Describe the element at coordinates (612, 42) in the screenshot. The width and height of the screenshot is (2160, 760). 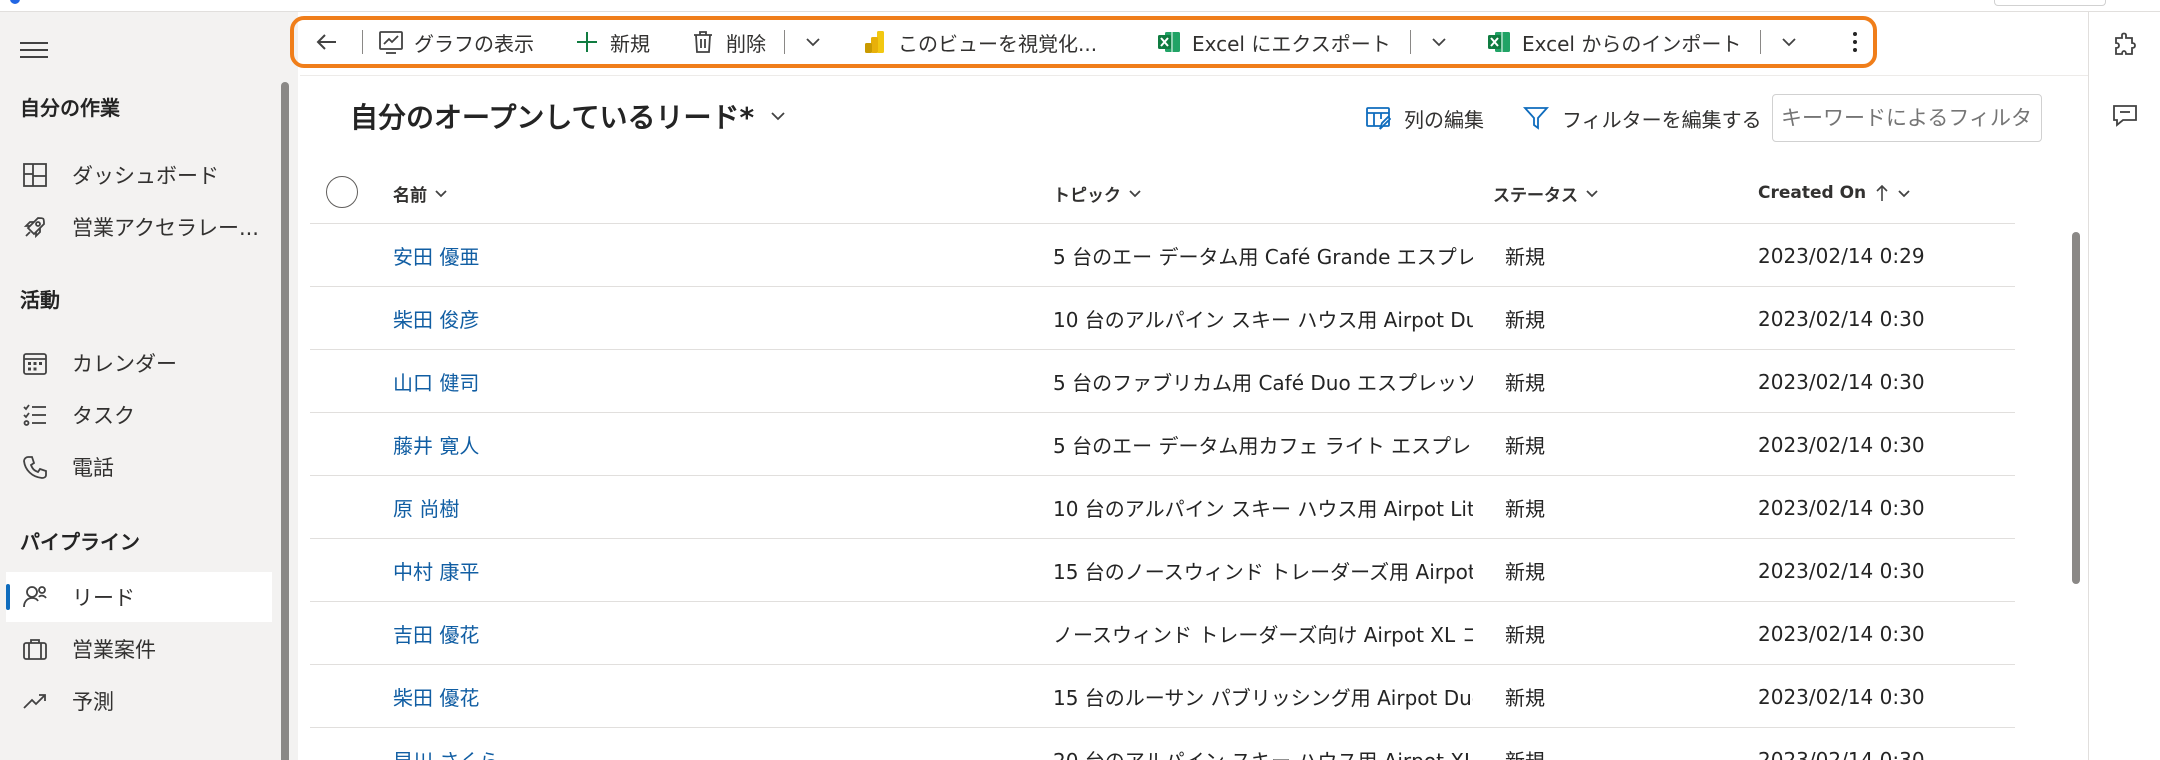
I see `new-button: 新規` at that location.